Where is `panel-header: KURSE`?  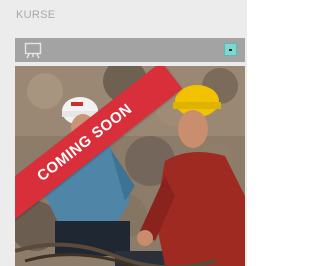 panel-header: KURSE is located at coordinates (123, 15).